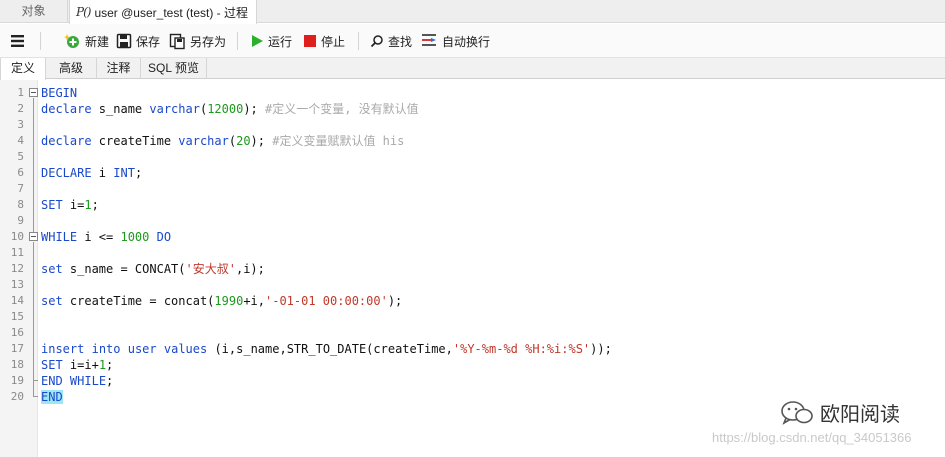  What do you see at coordinates (797, 412) in the screenshot?
I see `wechat-icon` at bounding box center [797, 412].